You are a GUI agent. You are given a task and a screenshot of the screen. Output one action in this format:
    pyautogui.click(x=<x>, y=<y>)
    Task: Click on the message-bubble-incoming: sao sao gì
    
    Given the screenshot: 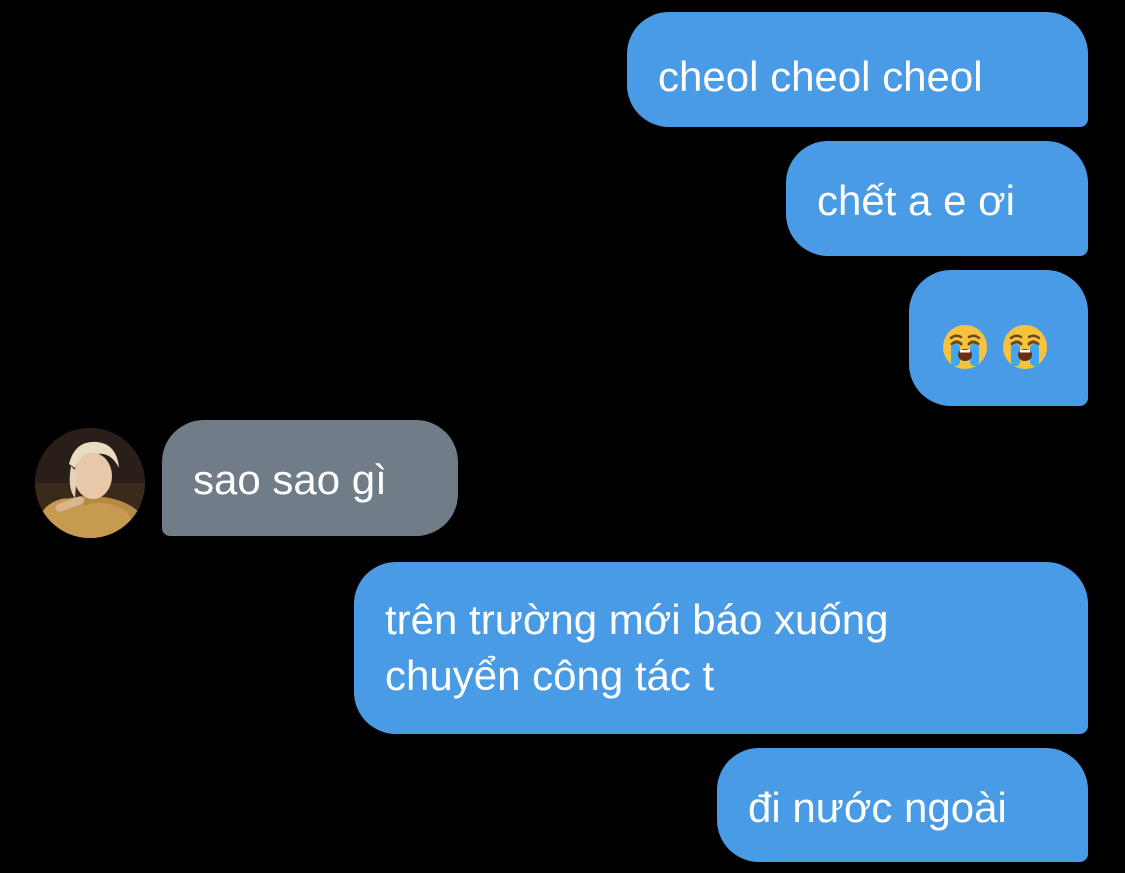 What is the action you would take?
    pyautogui.click(x=310, y=478)
    